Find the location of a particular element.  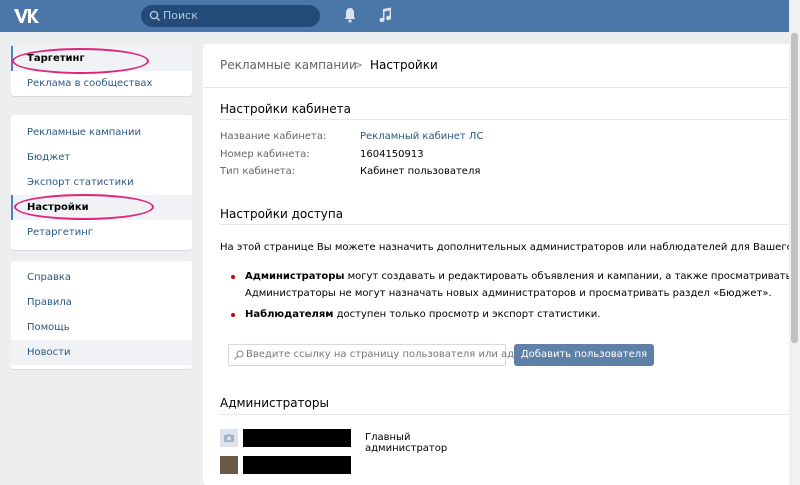

sidebar-item-settings: Настройки is located at coordinates (101, 207).